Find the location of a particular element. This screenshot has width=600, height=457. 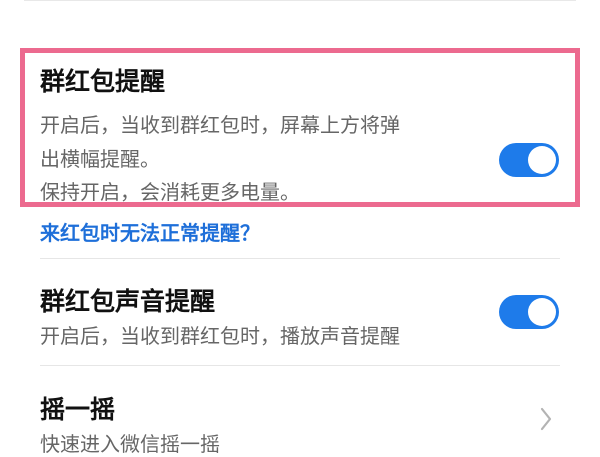

group-red-packet-alert-desc-line2: 出横幅提醒。 is located at coordinates (100, 159).